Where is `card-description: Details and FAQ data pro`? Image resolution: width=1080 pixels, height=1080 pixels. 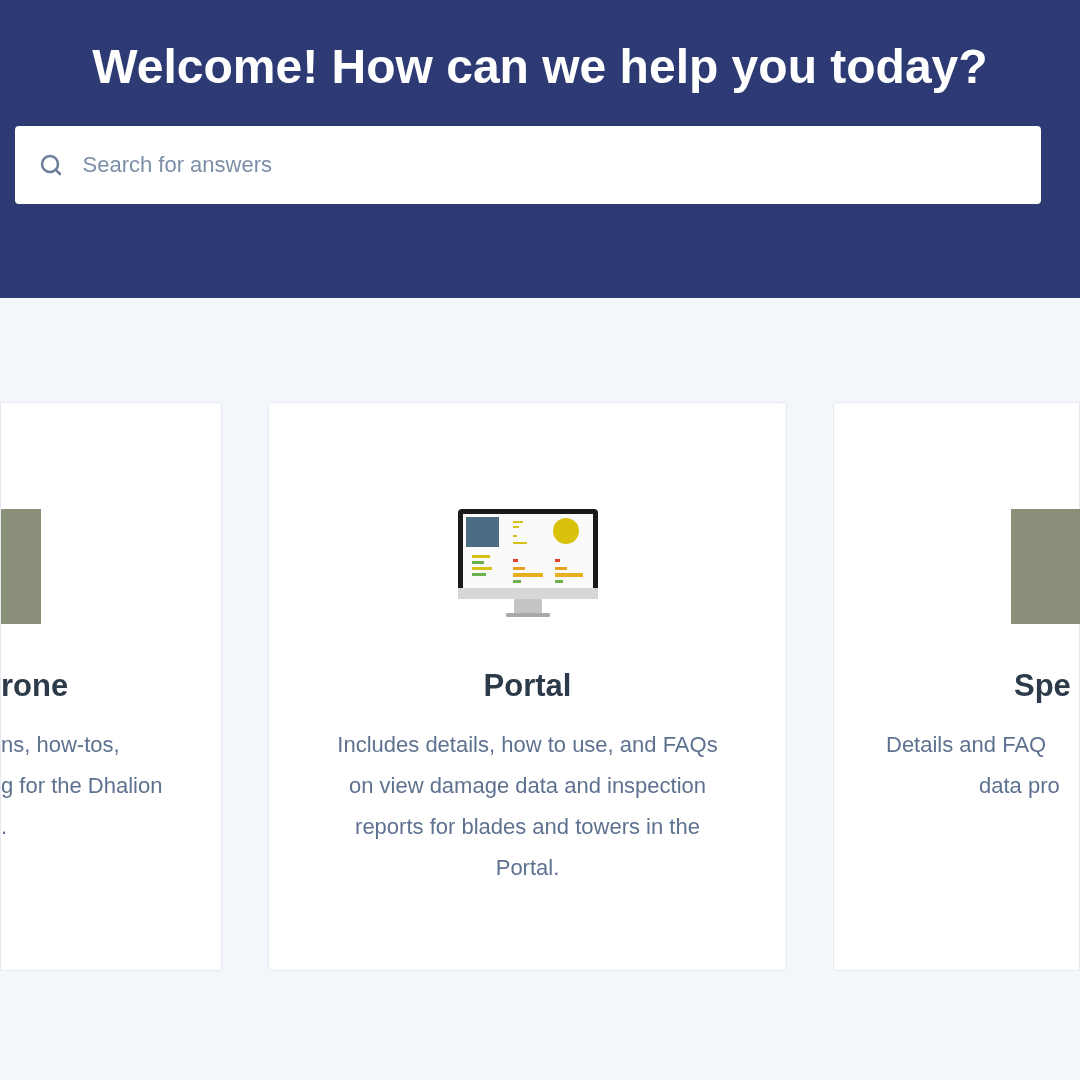 card-description: Details and FAQ data pro is located at coordinates (972, 765).